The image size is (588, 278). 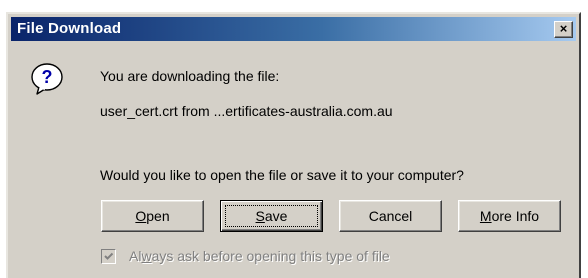 What do you see at coordinates (135, 256) in the screenshot?
I see `always-ask-label-prefix: Al` at bounding box center [135, 256].